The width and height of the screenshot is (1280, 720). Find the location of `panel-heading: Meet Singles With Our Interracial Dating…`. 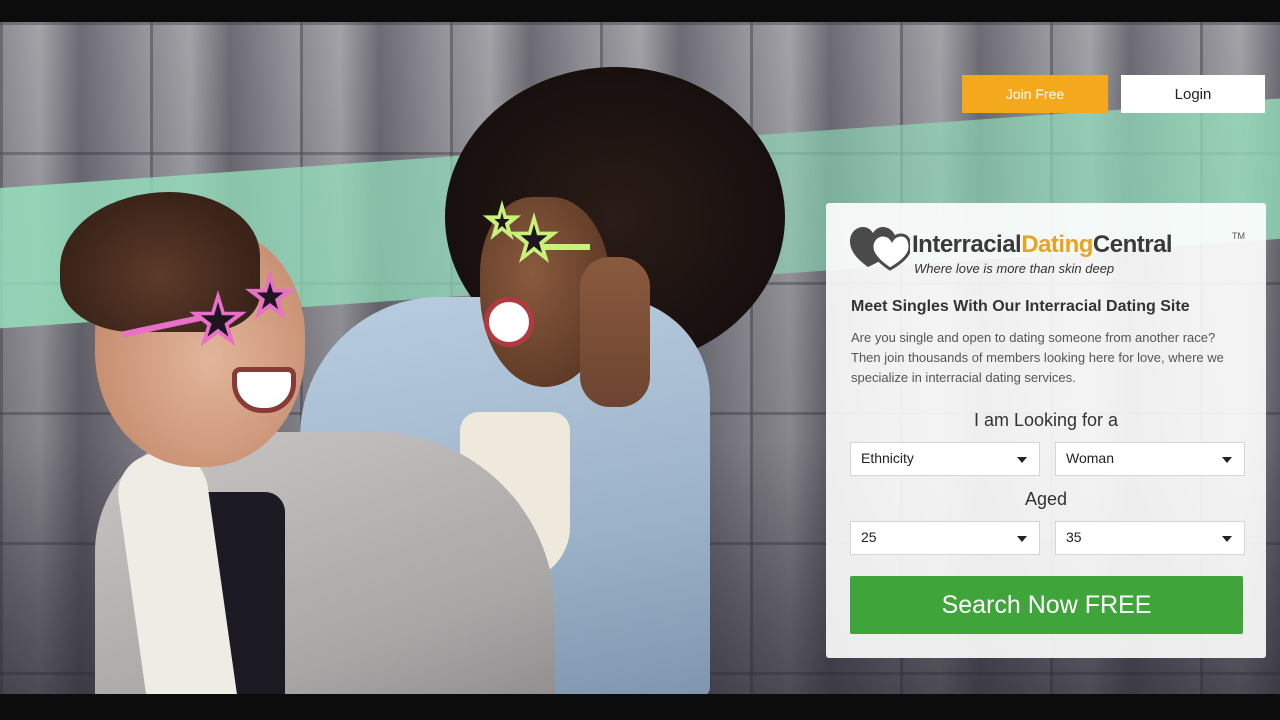

panel-heading: Meet Singles With Our Interracial Dating… is located at coordinates (1020, 306).